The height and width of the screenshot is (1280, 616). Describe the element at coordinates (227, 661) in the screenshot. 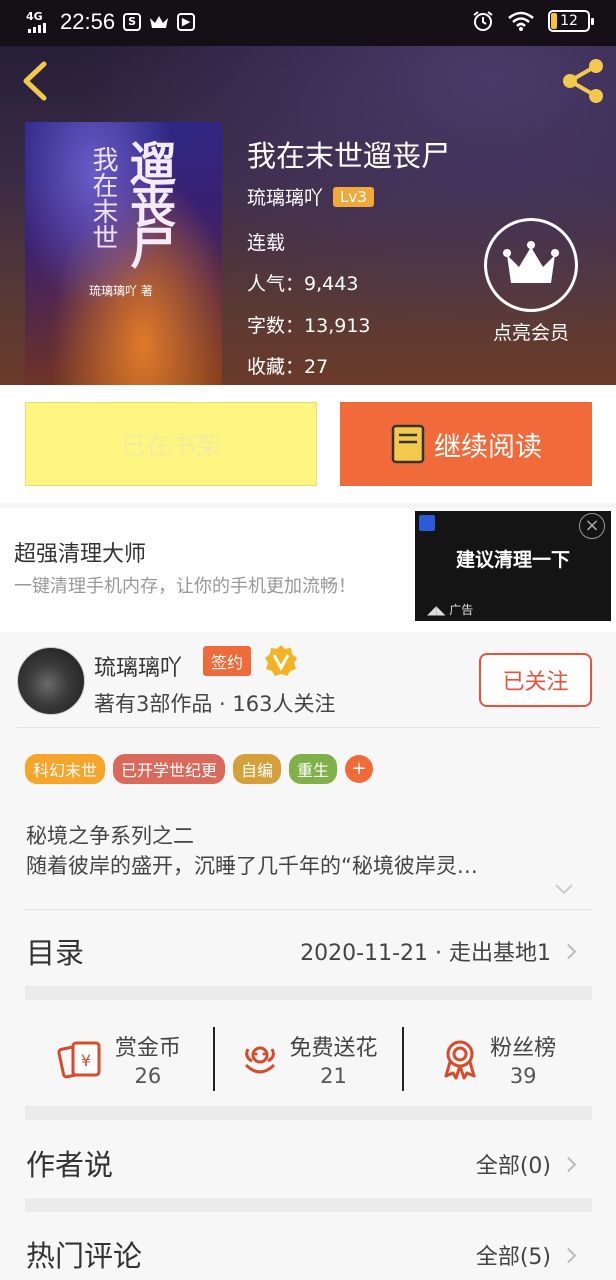

I see `signed-badge: 签约` at that location.